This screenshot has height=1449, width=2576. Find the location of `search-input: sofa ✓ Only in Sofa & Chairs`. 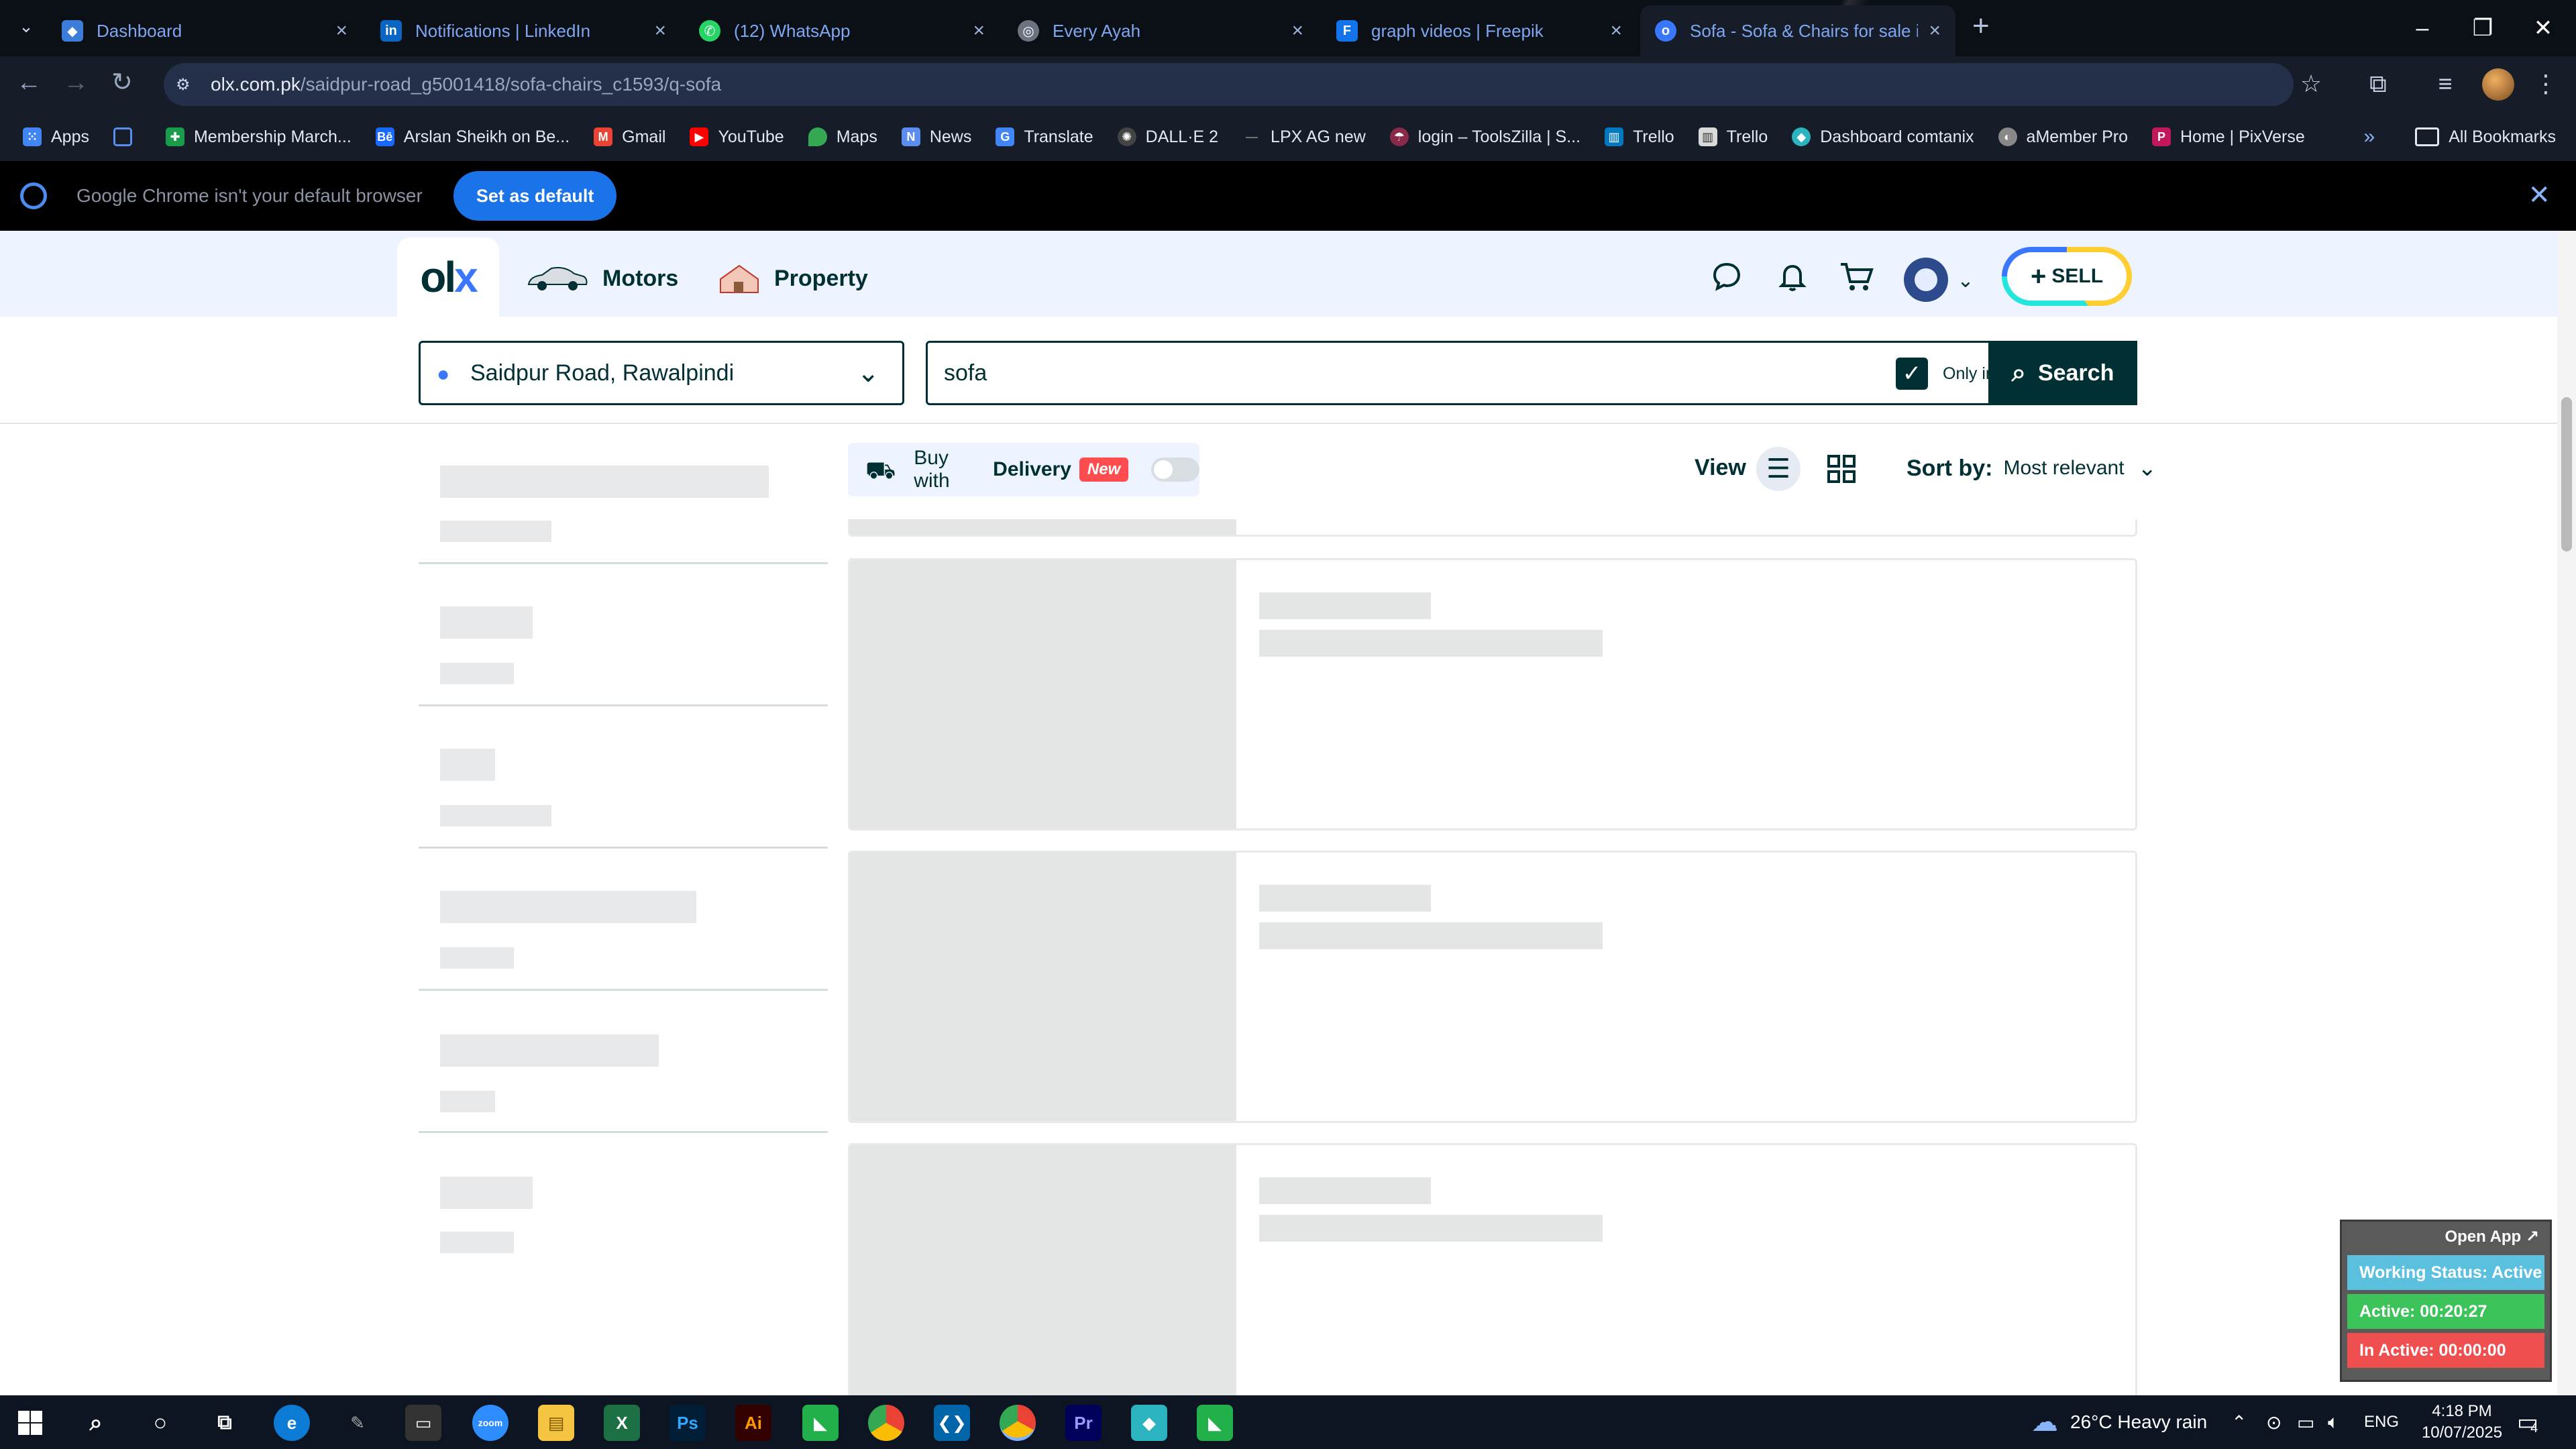

search-input: sofa ✓ Only in Sofa & Chairs is located at coordinates (1531, 373).